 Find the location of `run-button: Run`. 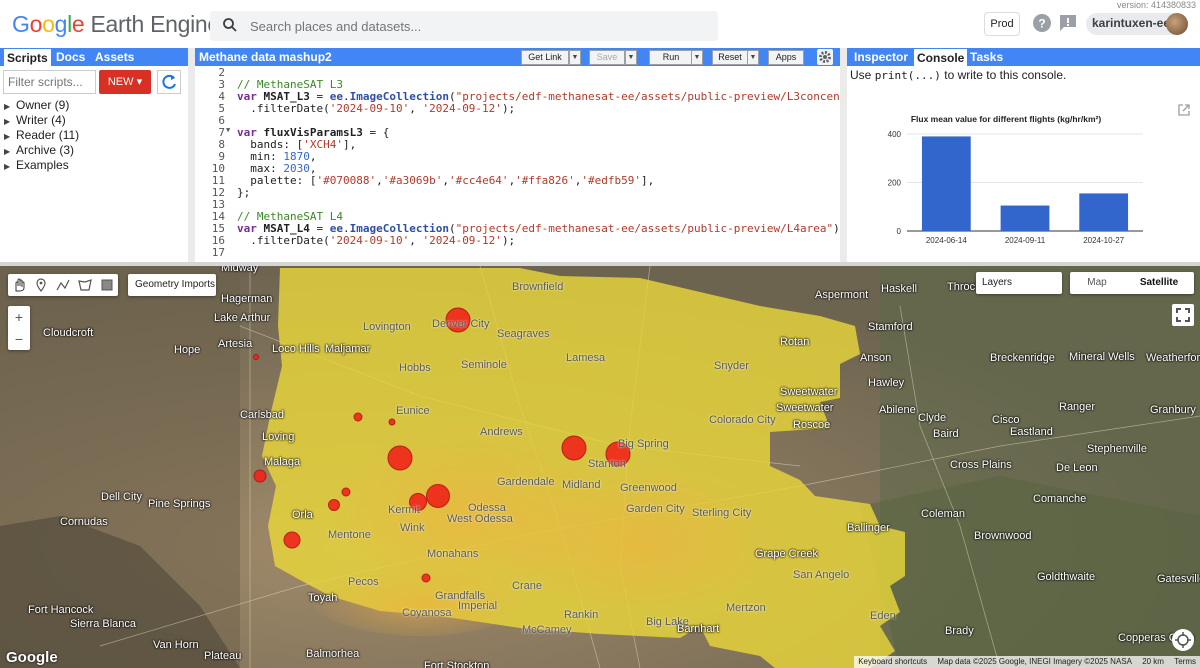

run-button: Run is located at coordinates (671, 57).